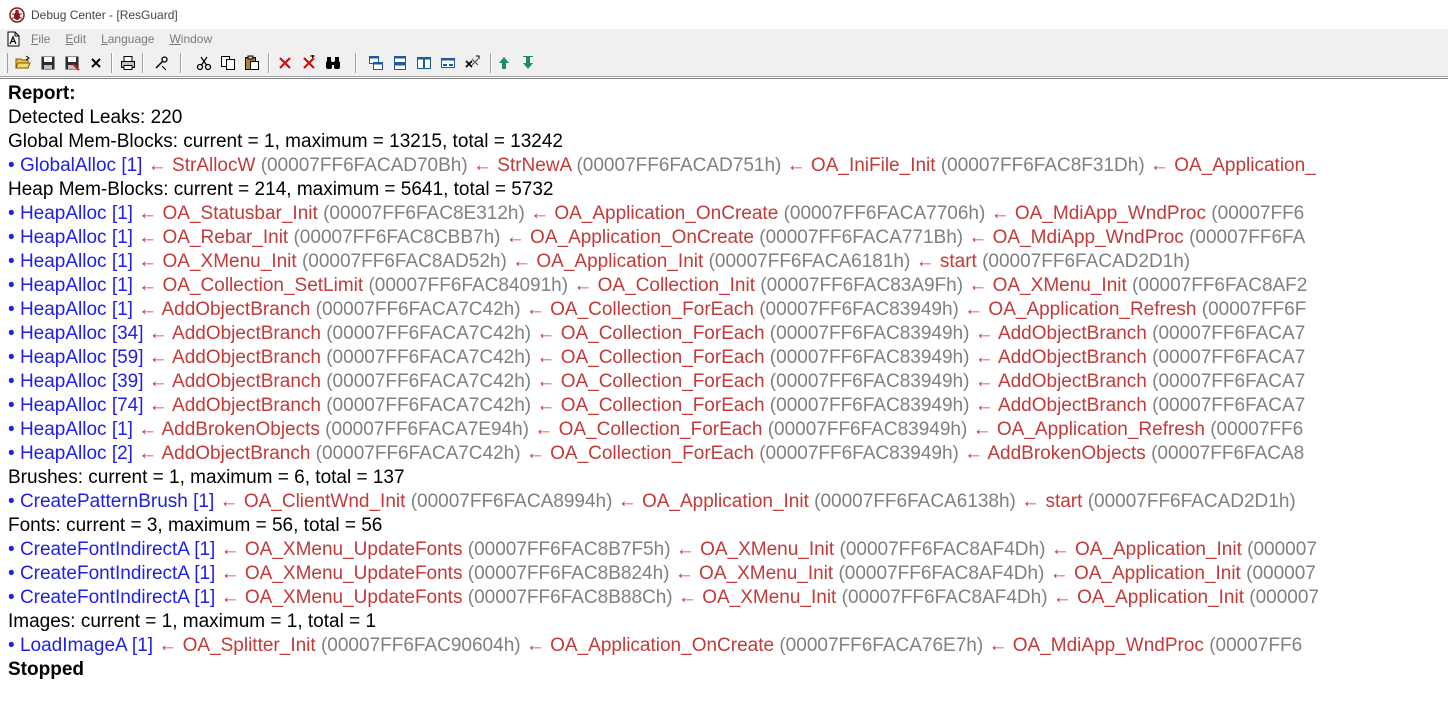 This screenshot has width=1448, height=715. What do you see at coordinates (96, 63) in the screenshot?
I see `close-x-icon` at bounding box center [96, 63].